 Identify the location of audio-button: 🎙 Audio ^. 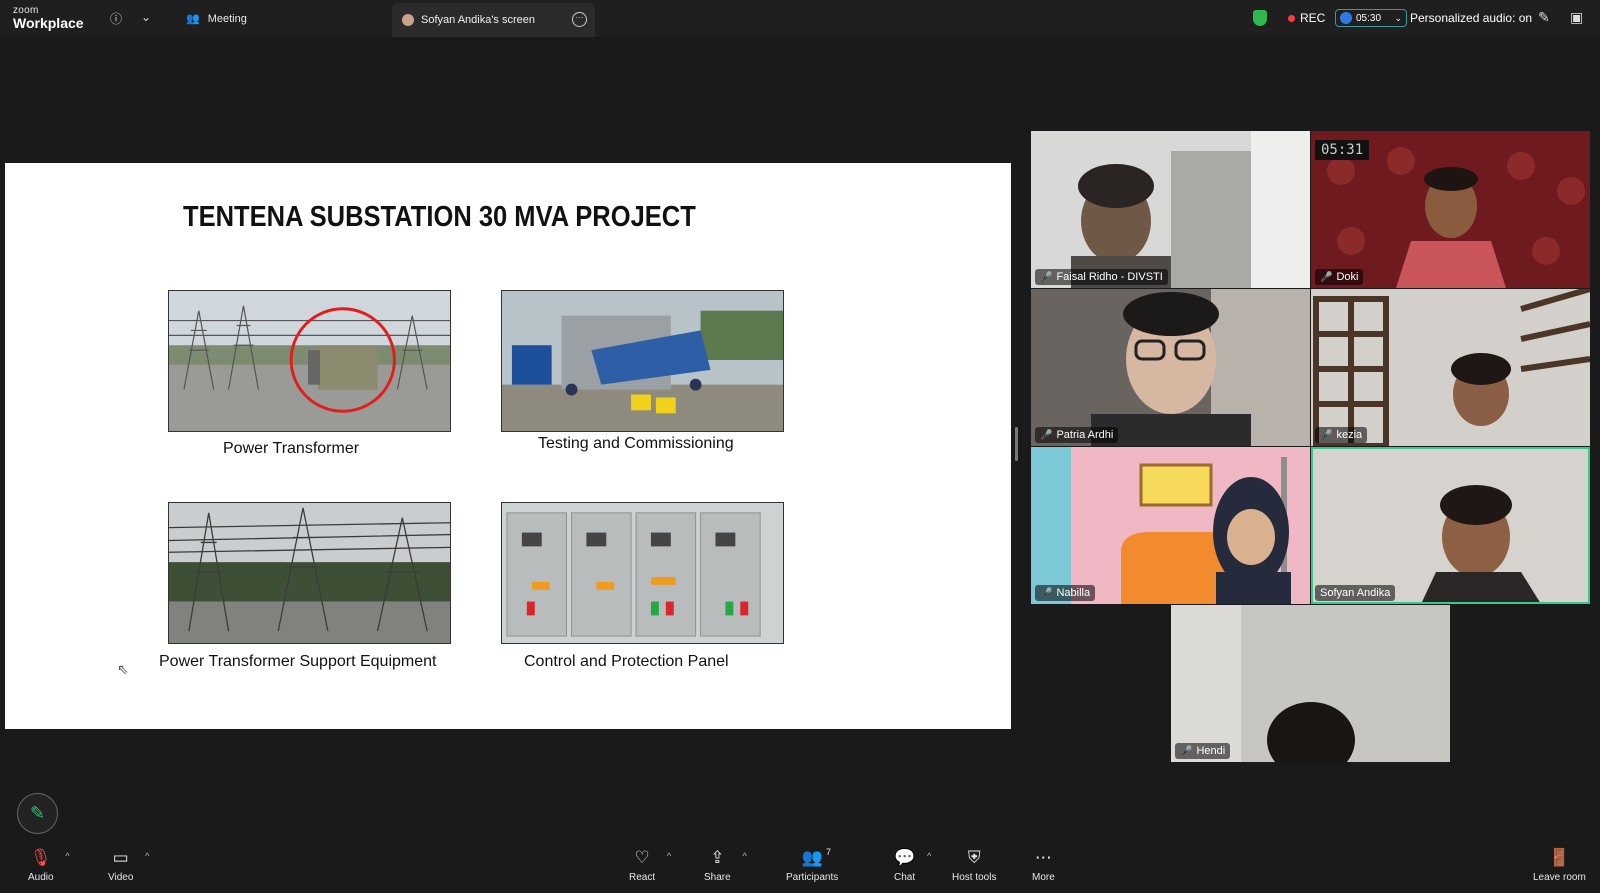
(49, 865).